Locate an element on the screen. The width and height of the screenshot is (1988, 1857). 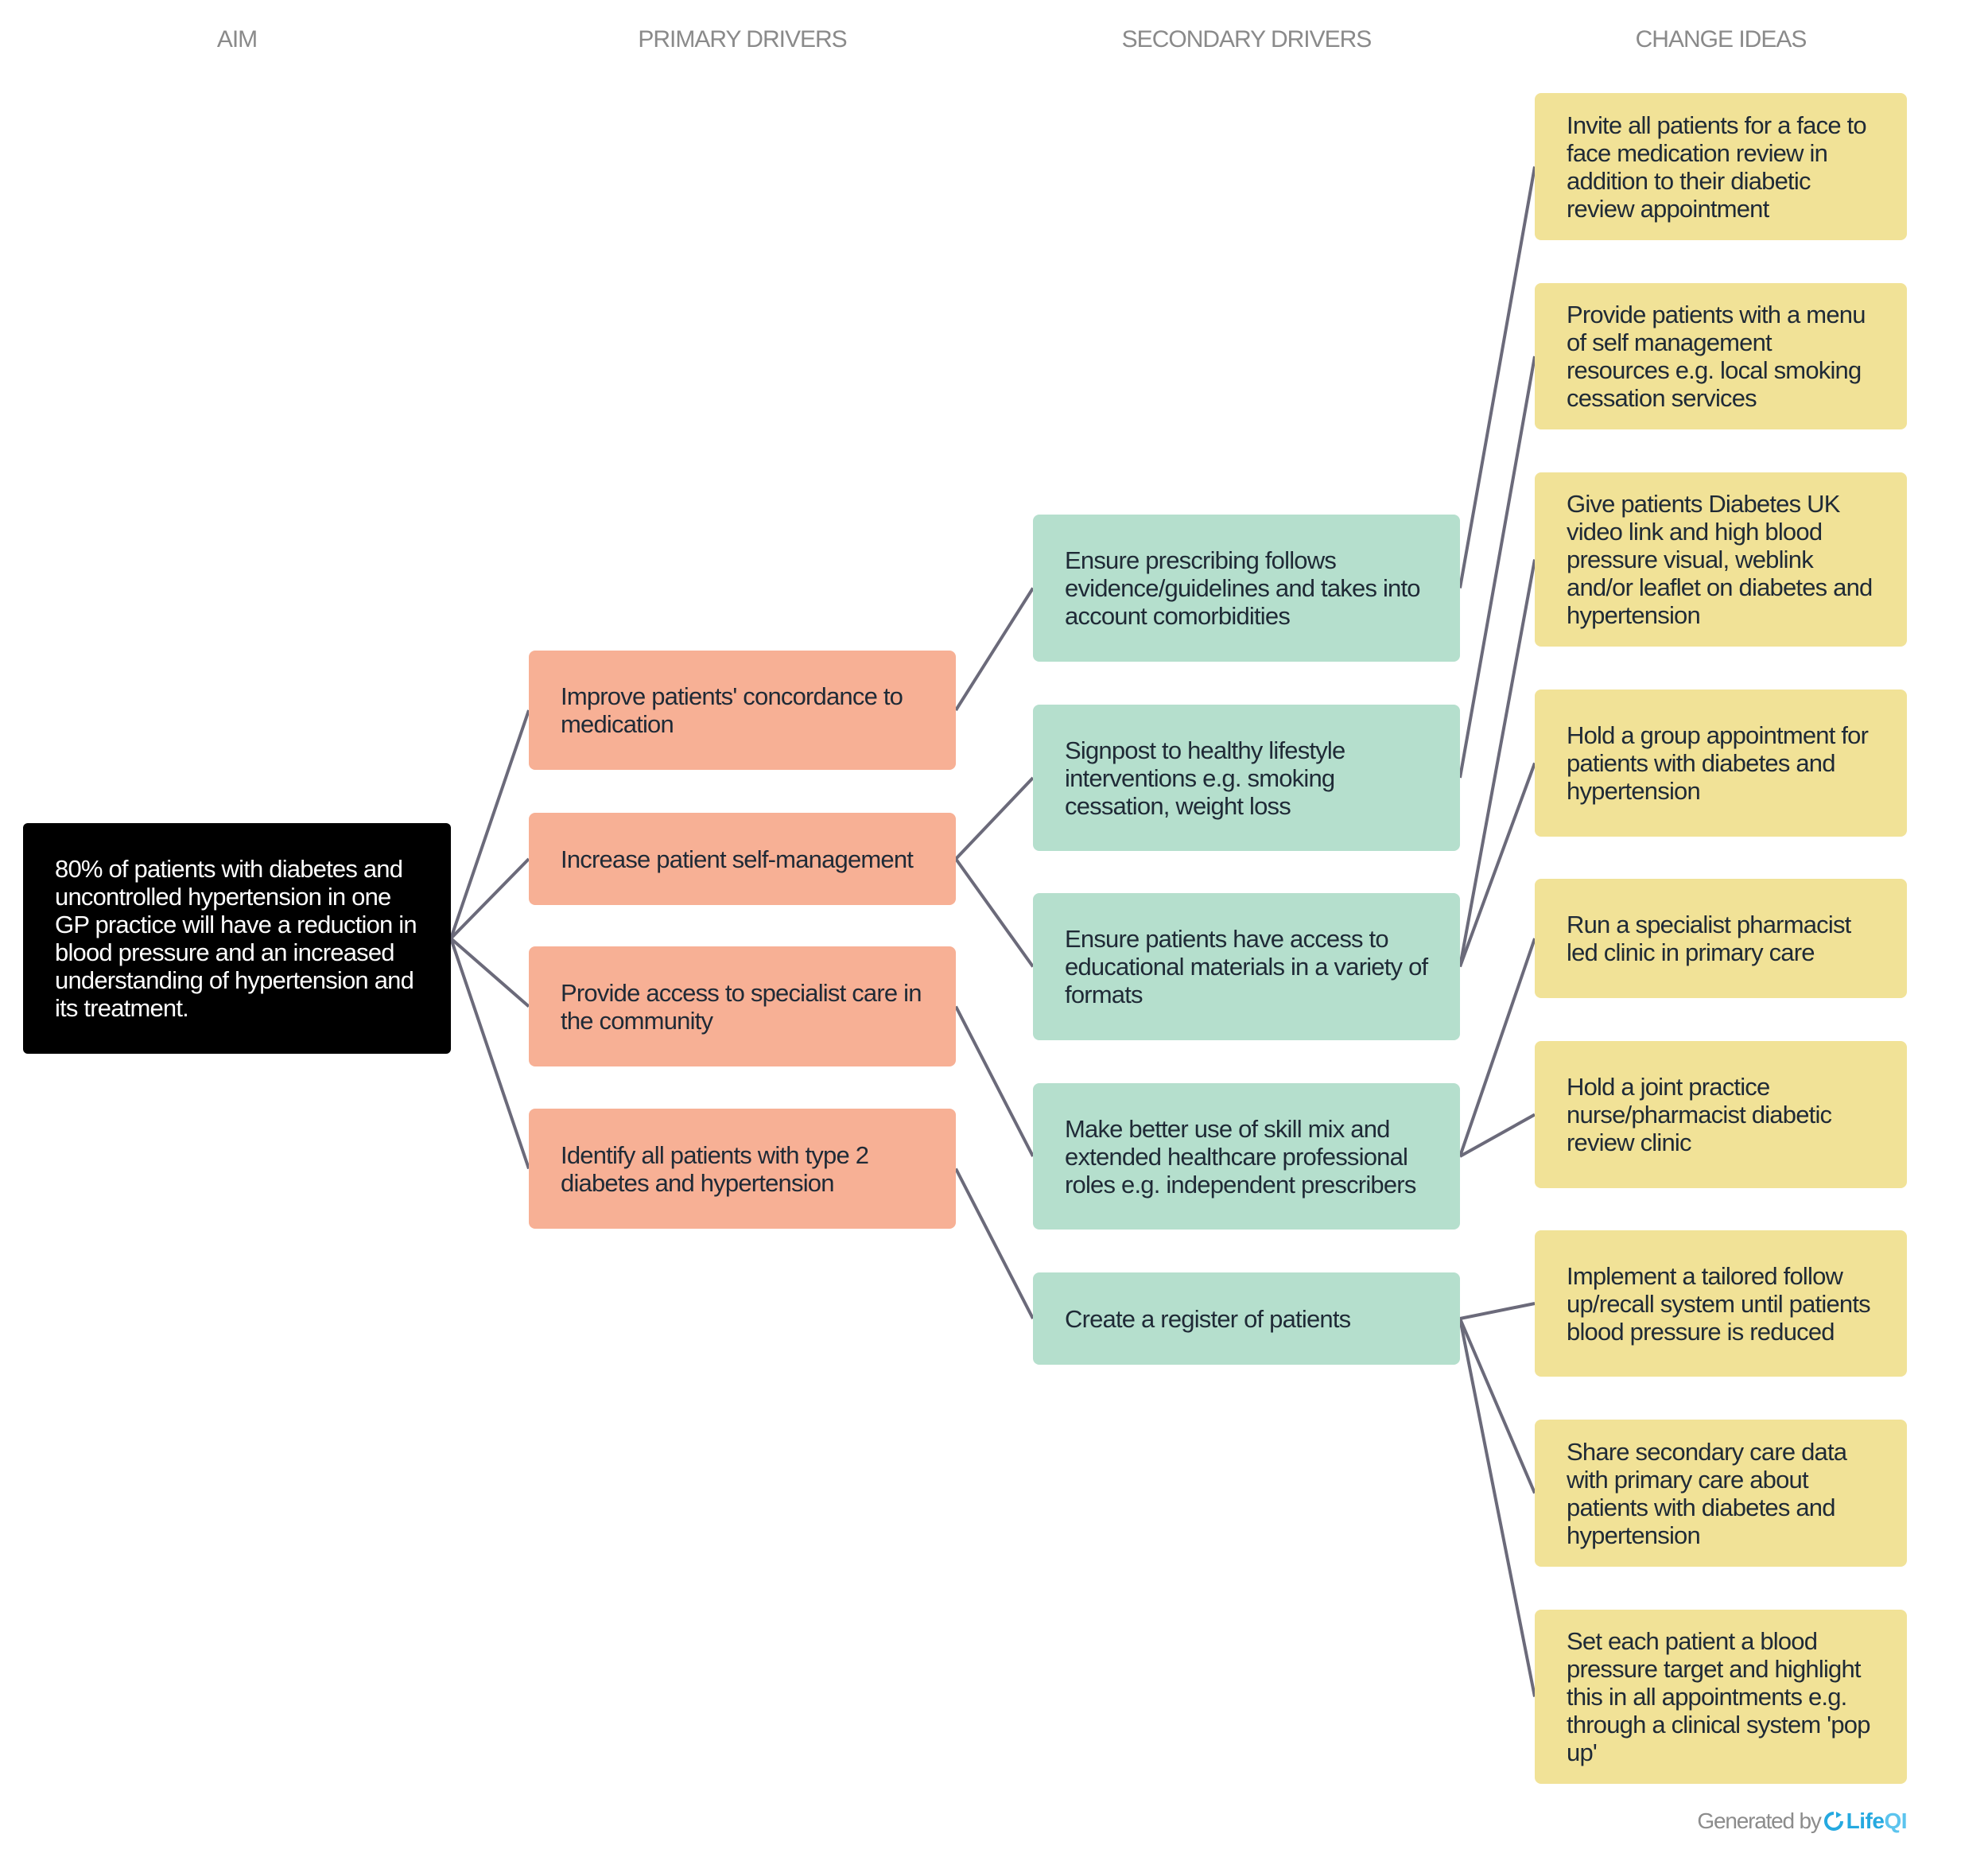
primary-driver-text: Increase patient self-management is located at coordinates (737, 859).